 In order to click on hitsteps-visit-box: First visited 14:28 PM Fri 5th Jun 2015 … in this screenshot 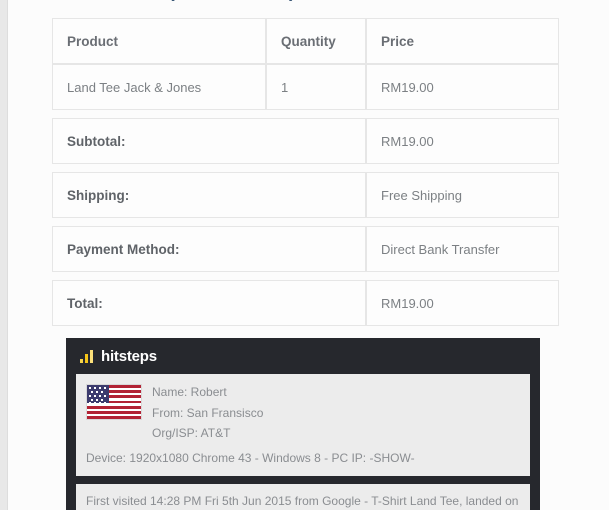, I will do `click(303, 496)`.